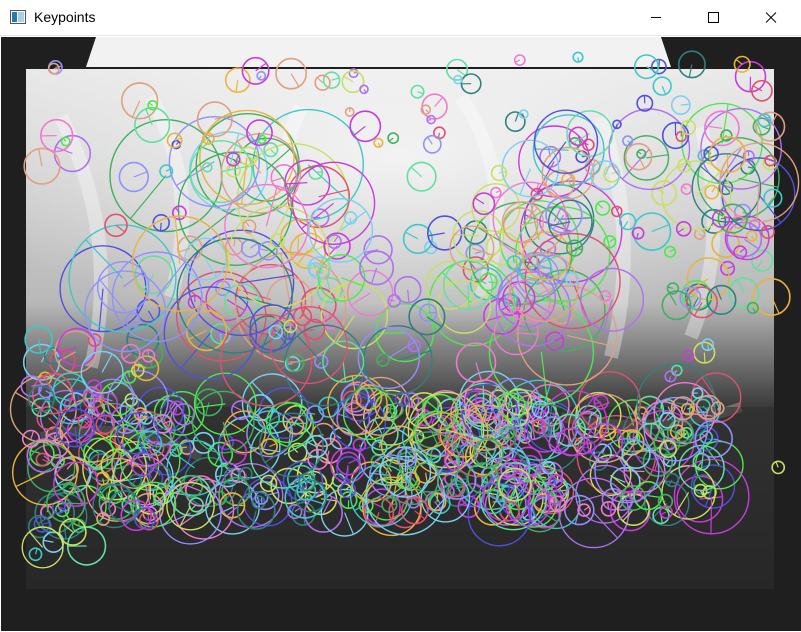  I want to click on app-window-icon, so click(18, 17).